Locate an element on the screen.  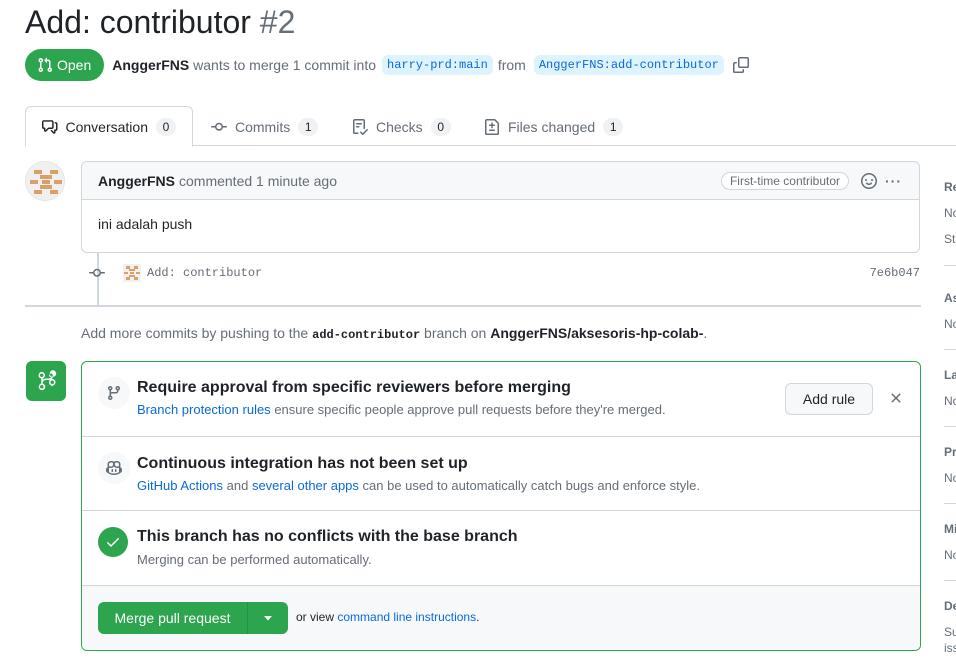
comment-author: AnggerFNS is located at coordinates (136, 181).